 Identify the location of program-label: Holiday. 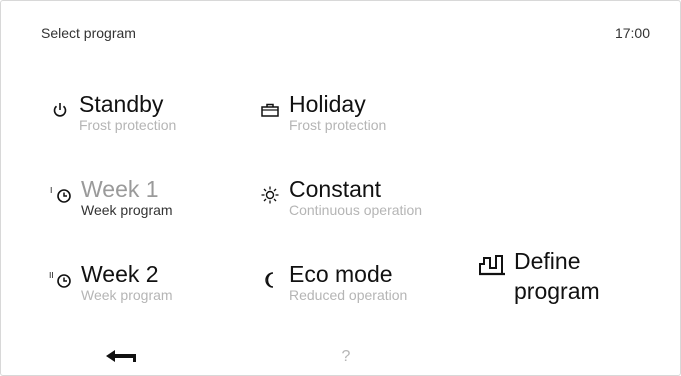
(327, 104).